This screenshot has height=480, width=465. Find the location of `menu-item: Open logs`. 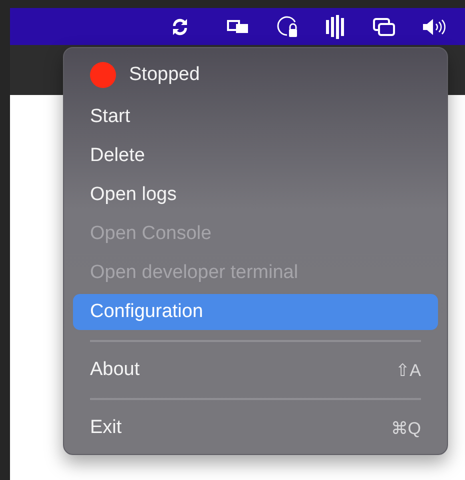

menu-item: Open logs is located at coordinates (255, 195).